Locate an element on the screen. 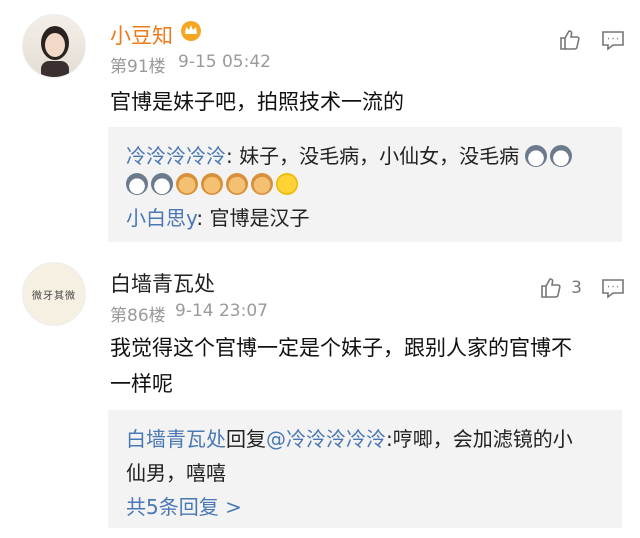  reply-text: : 妹子，没毛病，小仙女，没毛病 is located at coordinates (373, 156).